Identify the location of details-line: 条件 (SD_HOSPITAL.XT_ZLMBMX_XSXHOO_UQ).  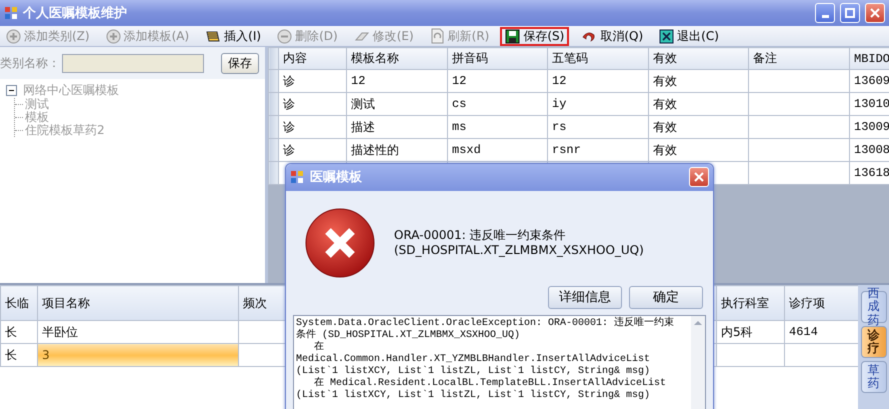
(408, 335).